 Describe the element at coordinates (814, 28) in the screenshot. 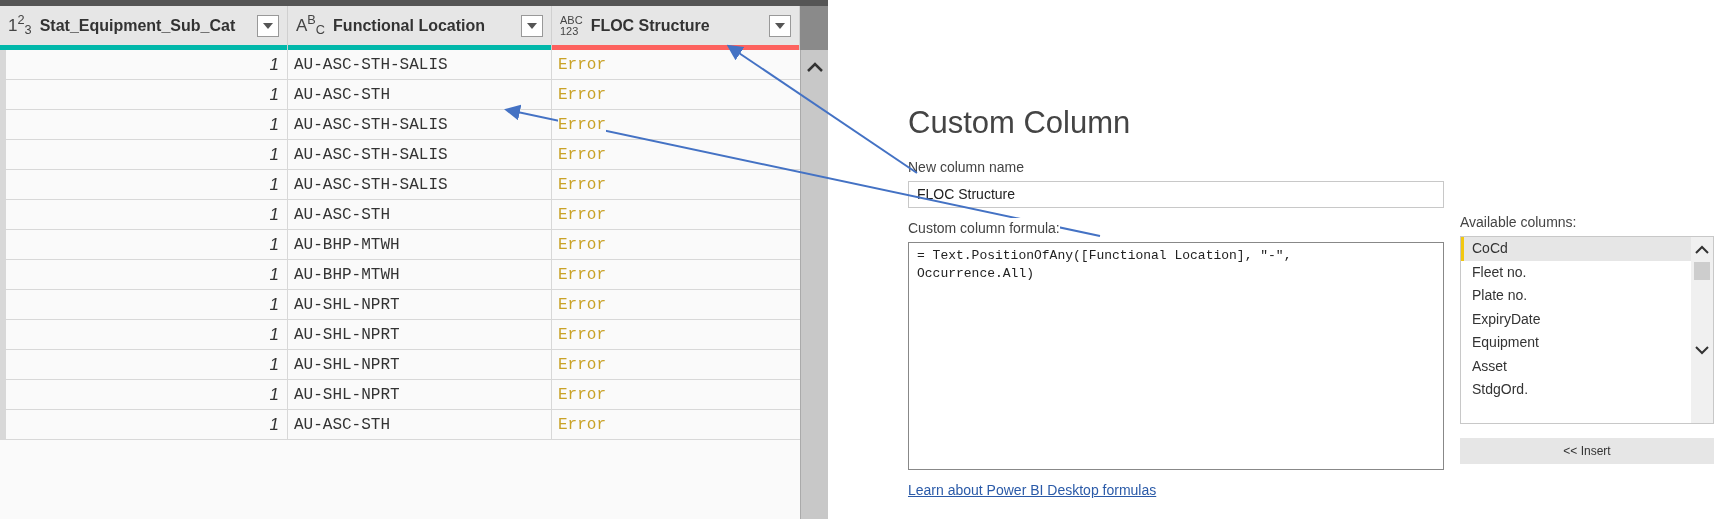

I see `header-corner` at that location.